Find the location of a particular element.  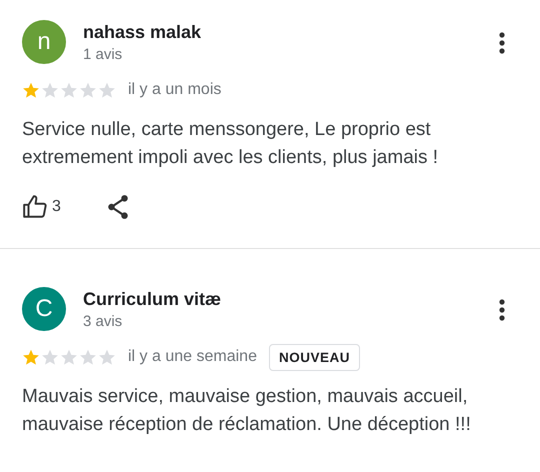

avatar: n is located at coordinates (44, 42).